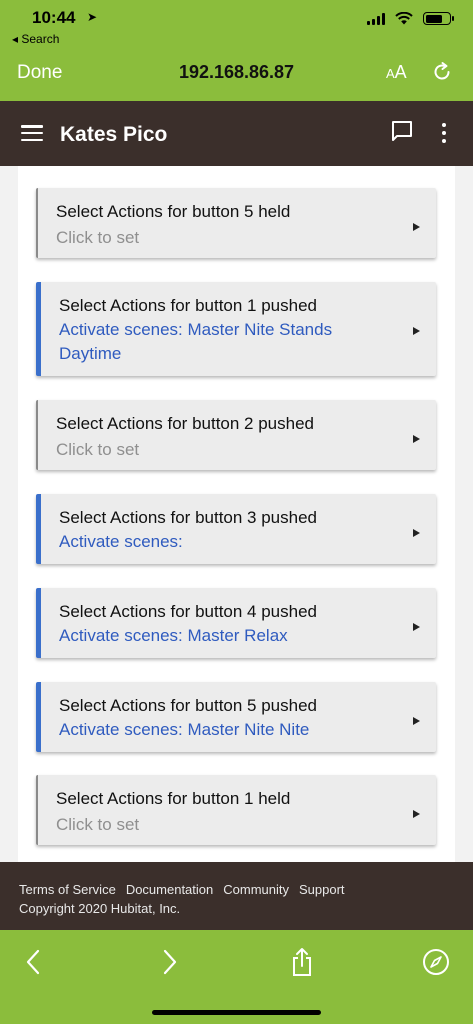 The image size is (473, 1024). I want to click on status-indicators, so click(410, 18).